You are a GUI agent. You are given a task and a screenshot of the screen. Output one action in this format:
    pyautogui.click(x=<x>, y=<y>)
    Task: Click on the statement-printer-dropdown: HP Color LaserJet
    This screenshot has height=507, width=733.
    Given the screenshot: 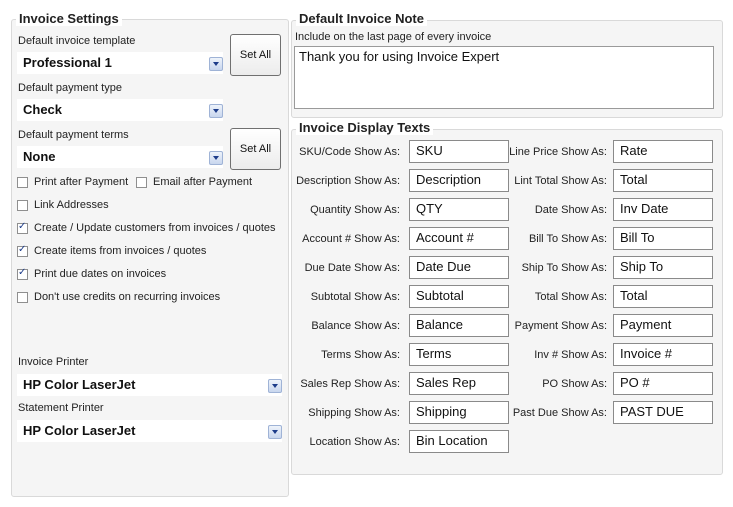 What is the action you would take?
    pyautogui.click(x=149, y=431)
    